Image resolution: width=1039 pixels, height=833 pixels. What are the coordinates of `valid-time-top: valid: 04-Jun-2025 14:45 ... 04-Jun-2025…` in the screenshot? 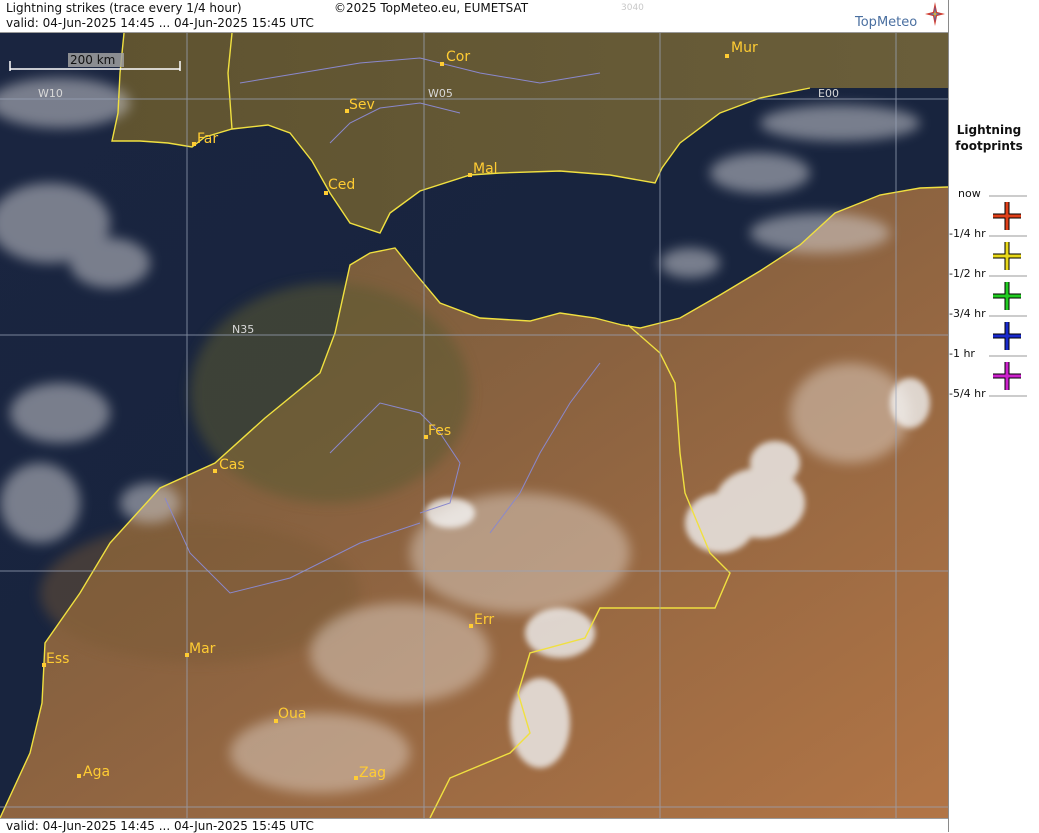 It's located at (160, 23).